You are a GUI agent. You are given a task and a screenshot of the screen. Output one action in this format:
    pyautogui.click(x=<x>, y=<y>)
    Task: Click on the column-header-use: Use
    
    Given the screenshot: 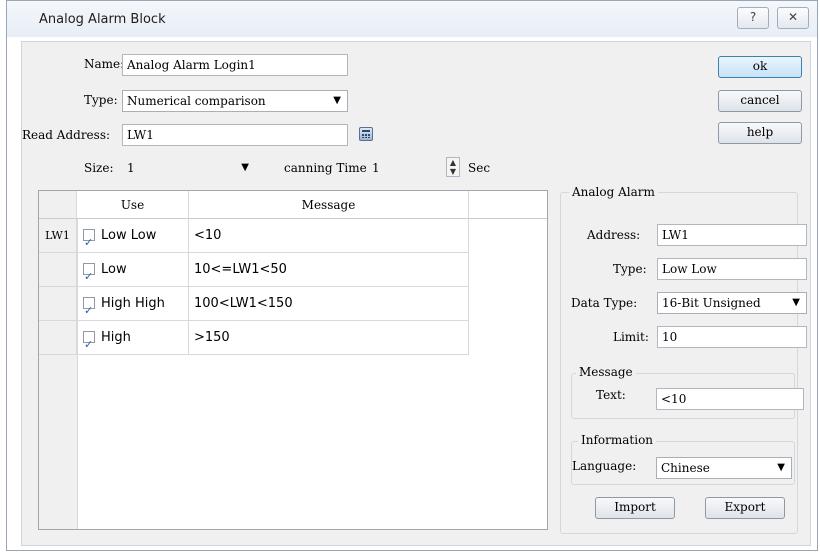 What is the action you would take?
    pyautogui.click(x=133, y=205)
    